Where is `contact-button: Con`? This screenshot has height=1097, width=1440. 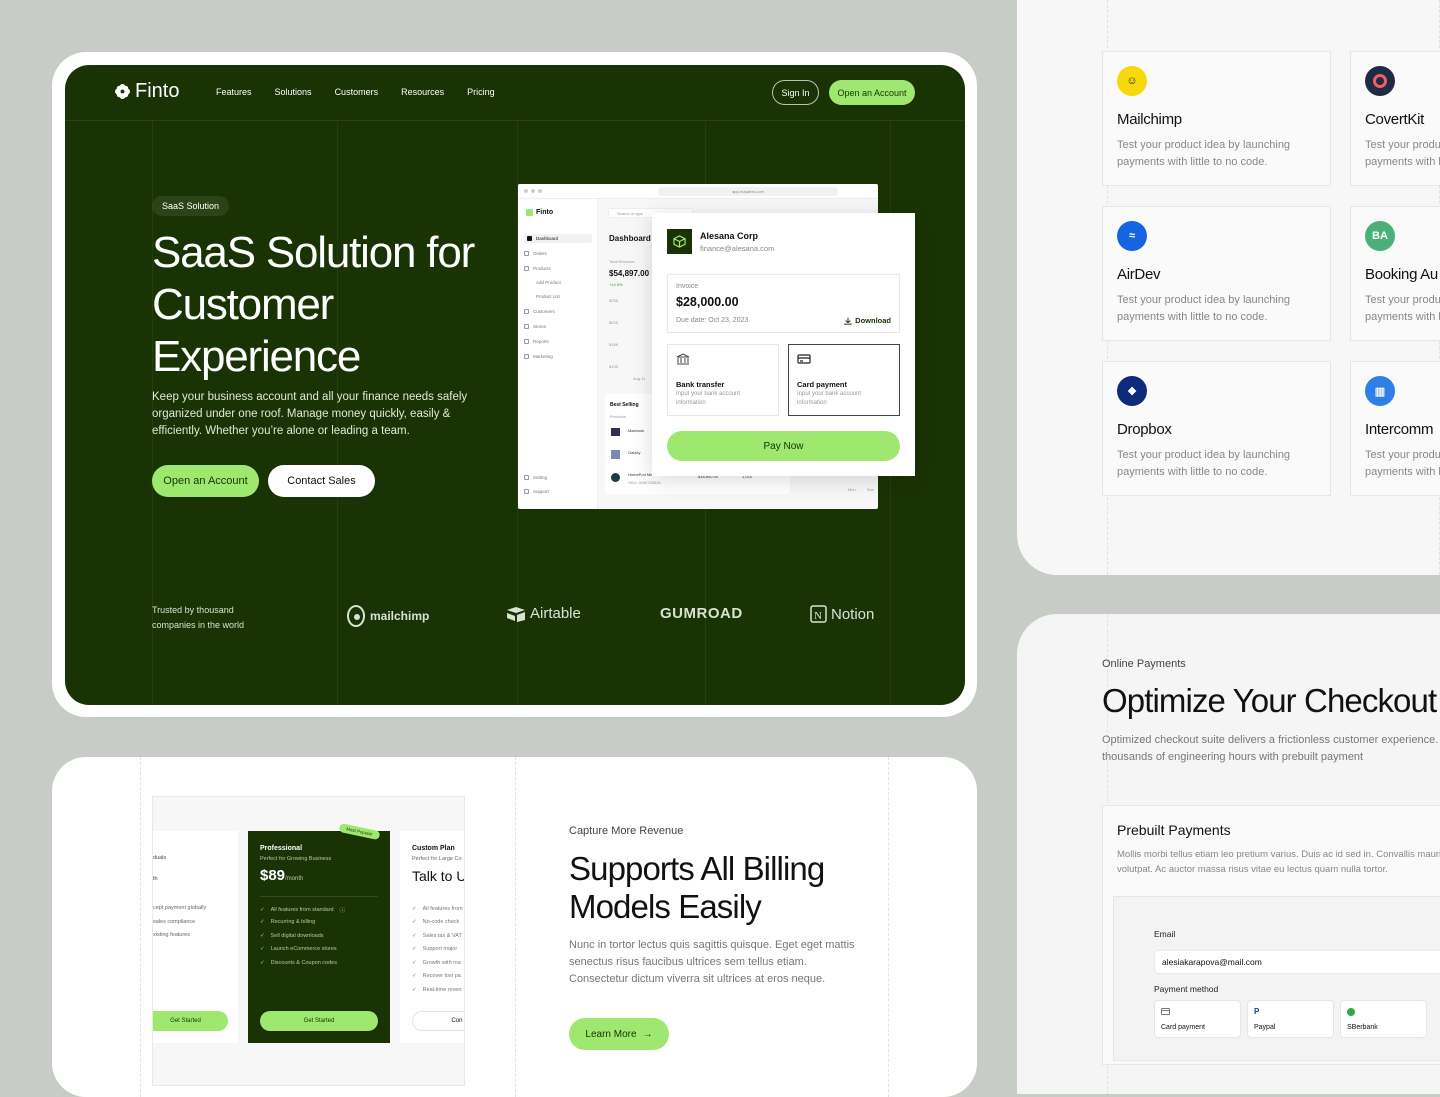
contact-button: Con is located at coordinates (438, 1021).